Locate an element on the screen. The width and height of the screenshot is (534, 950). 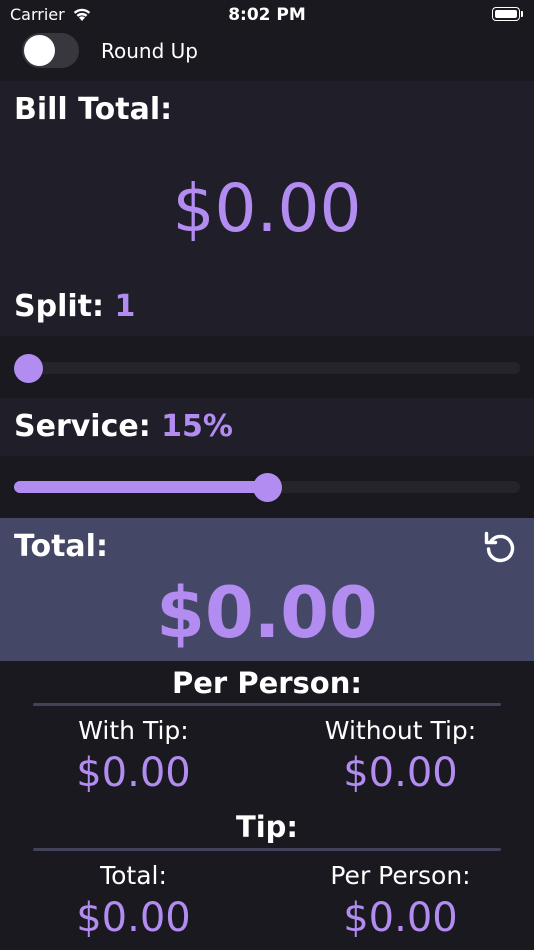
tip-title: Tip: is located at coordinates (267, 827).